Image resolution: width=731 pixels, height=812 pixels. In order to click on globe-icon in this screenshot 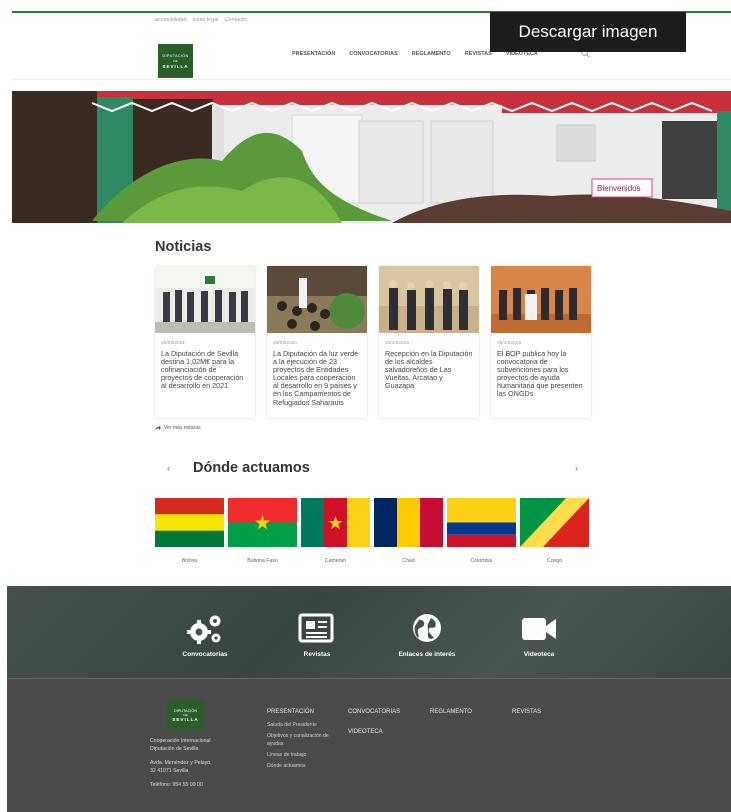, I will do `click(427, 628)`.